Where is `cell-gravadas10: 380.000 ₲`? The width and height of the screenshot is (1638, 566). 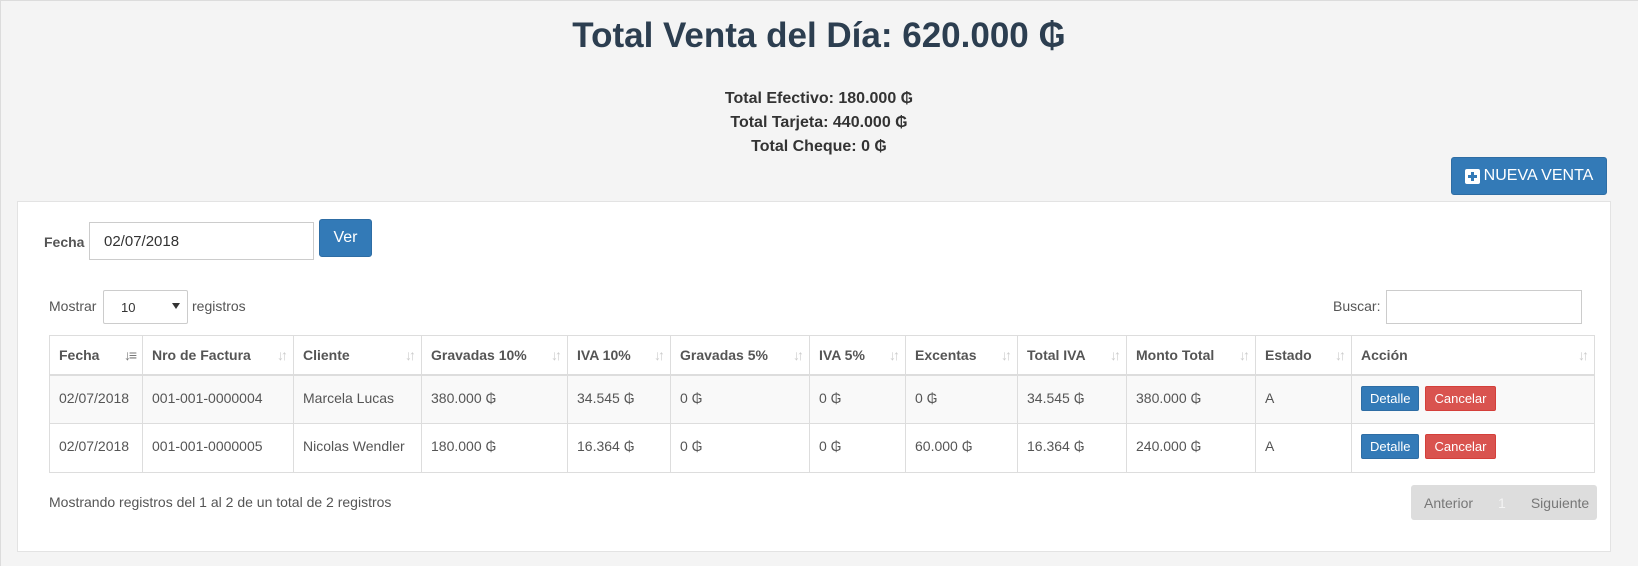
cell-gravadas10: 380.000 ₲ is located at coordinates (494, 399).